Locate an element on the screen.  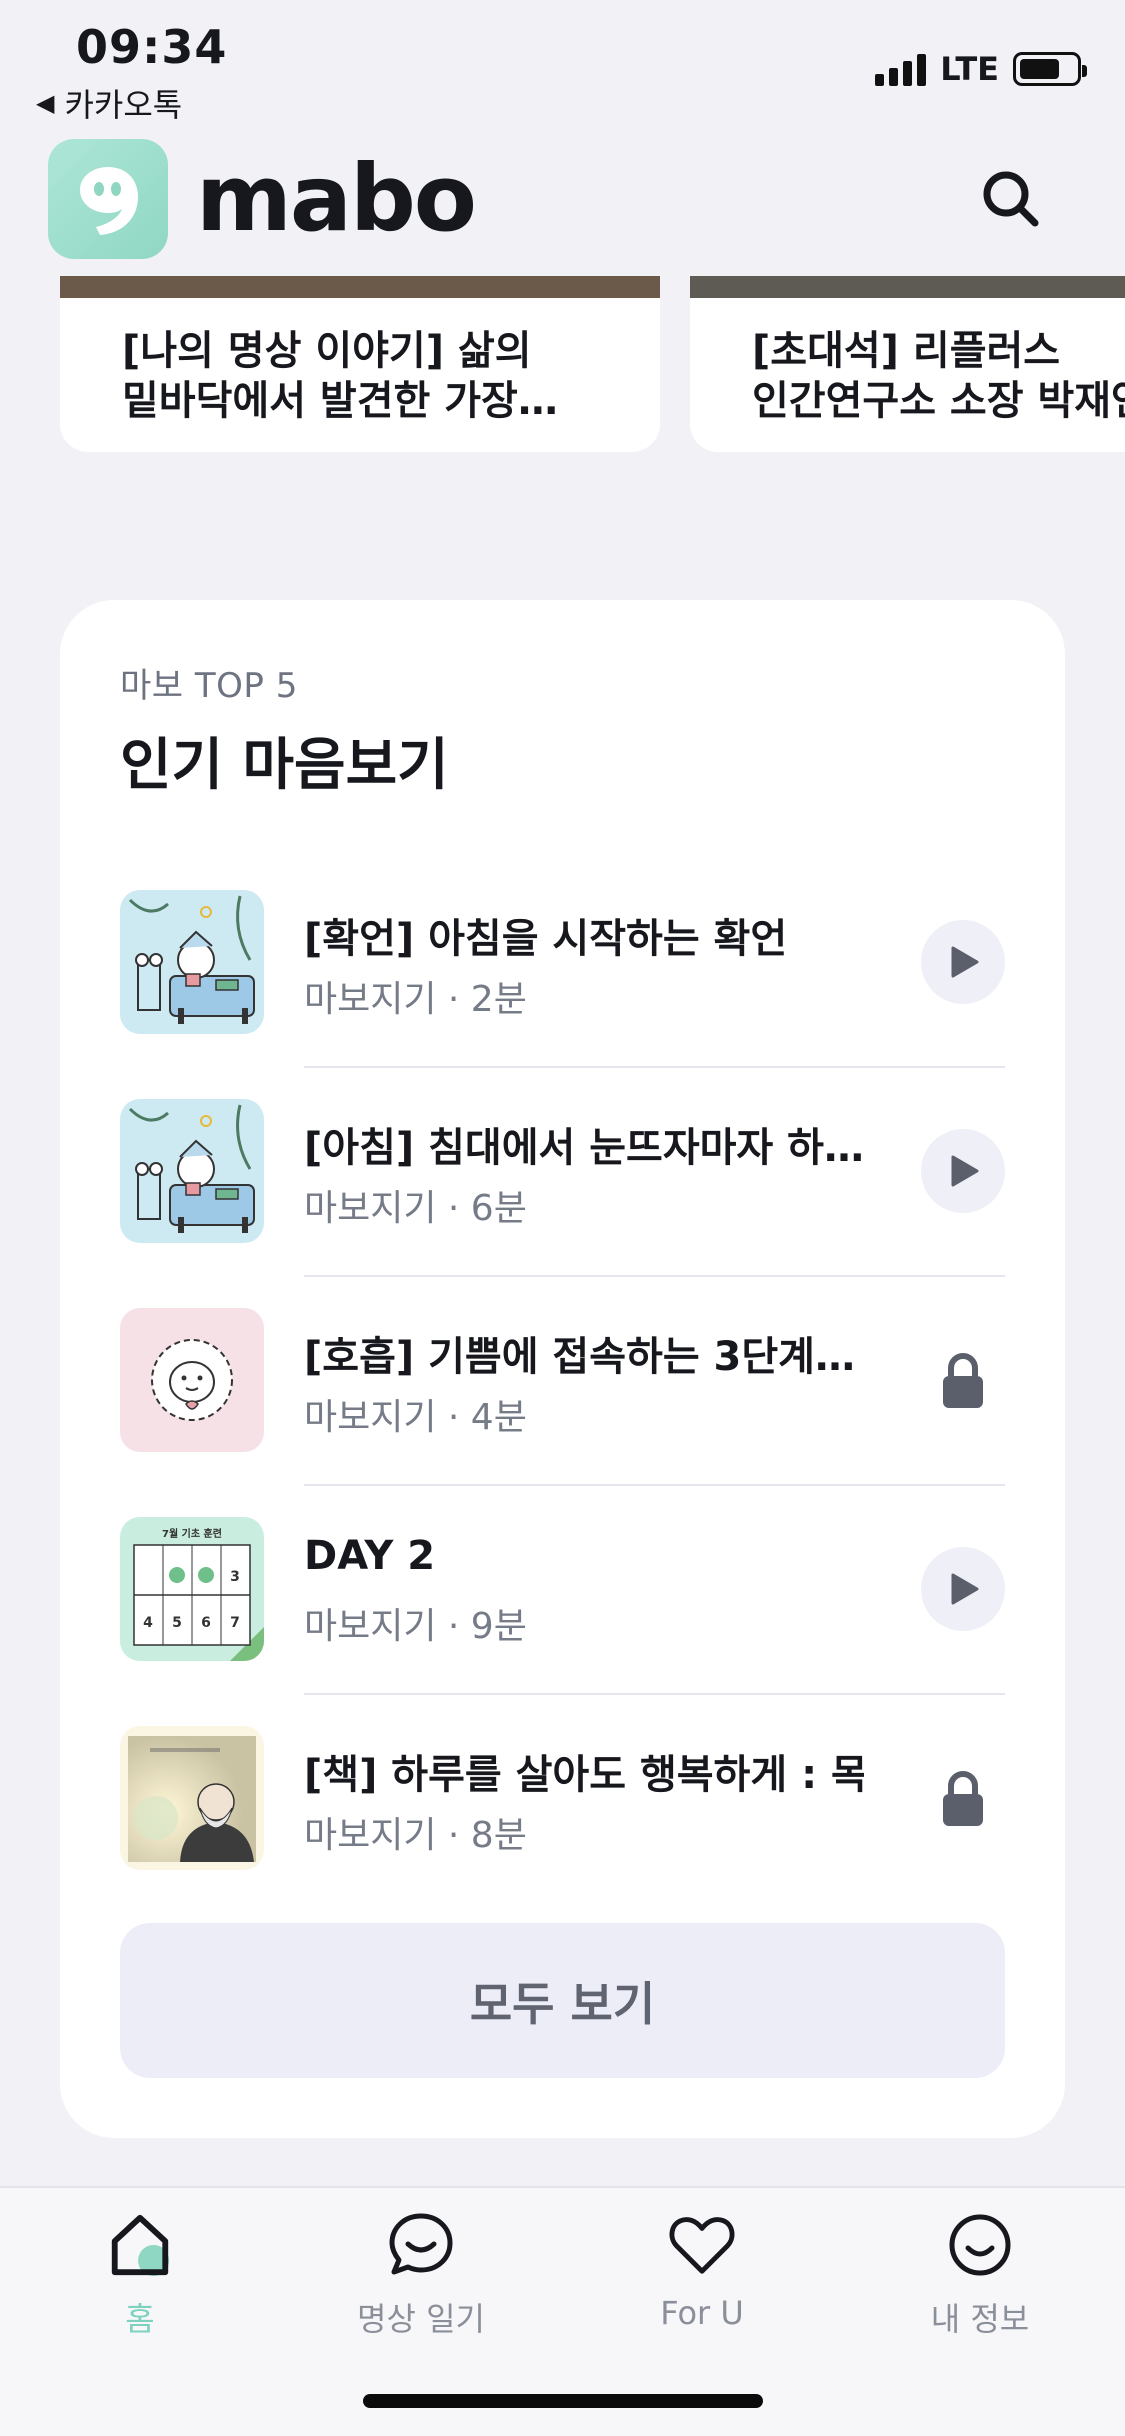
list-item-title: DAY 2 is located at coordinates (370, 1556).